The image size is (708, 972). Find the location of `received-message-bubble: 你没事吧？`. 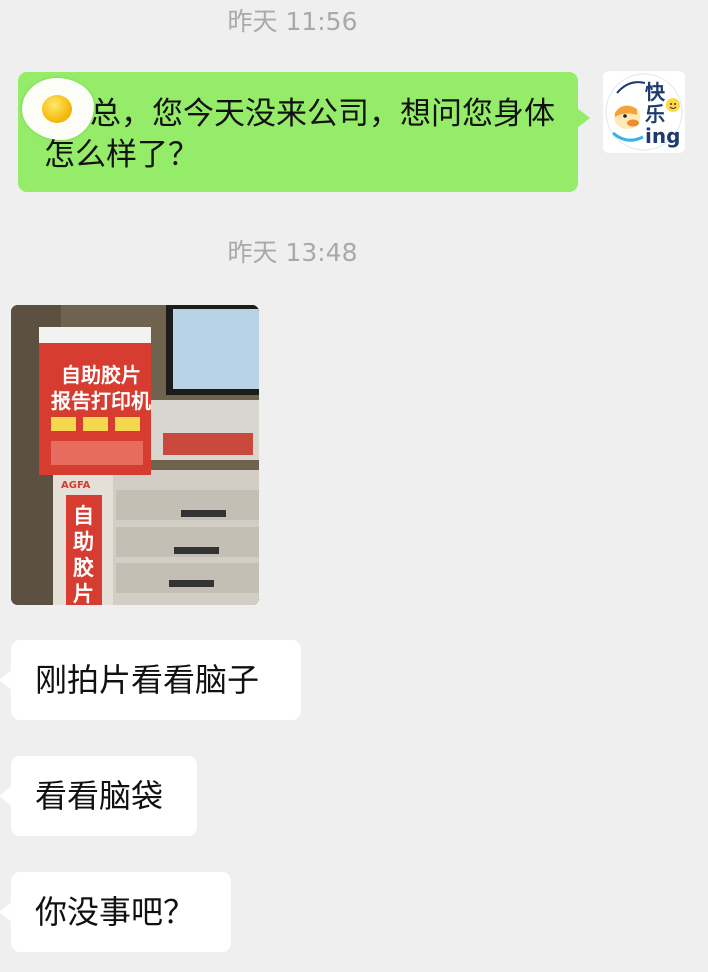

received-message-bubble: 你没事吧？ is located at coordinates (115, 912).